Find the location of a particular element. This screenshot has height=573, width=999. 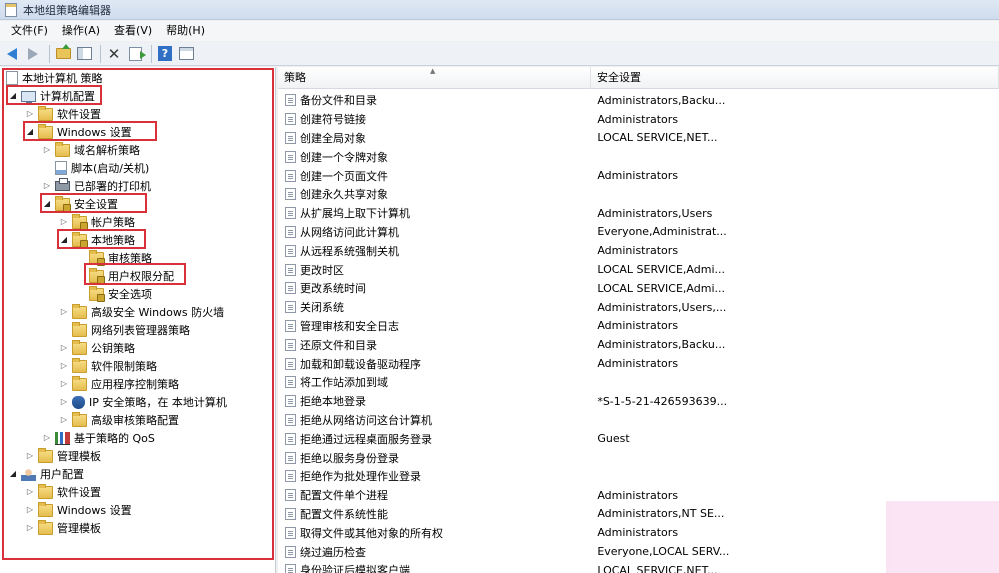

table-row: 拒绝通过远程桌面服务登录 Guest is located at coordinates (638, 438).